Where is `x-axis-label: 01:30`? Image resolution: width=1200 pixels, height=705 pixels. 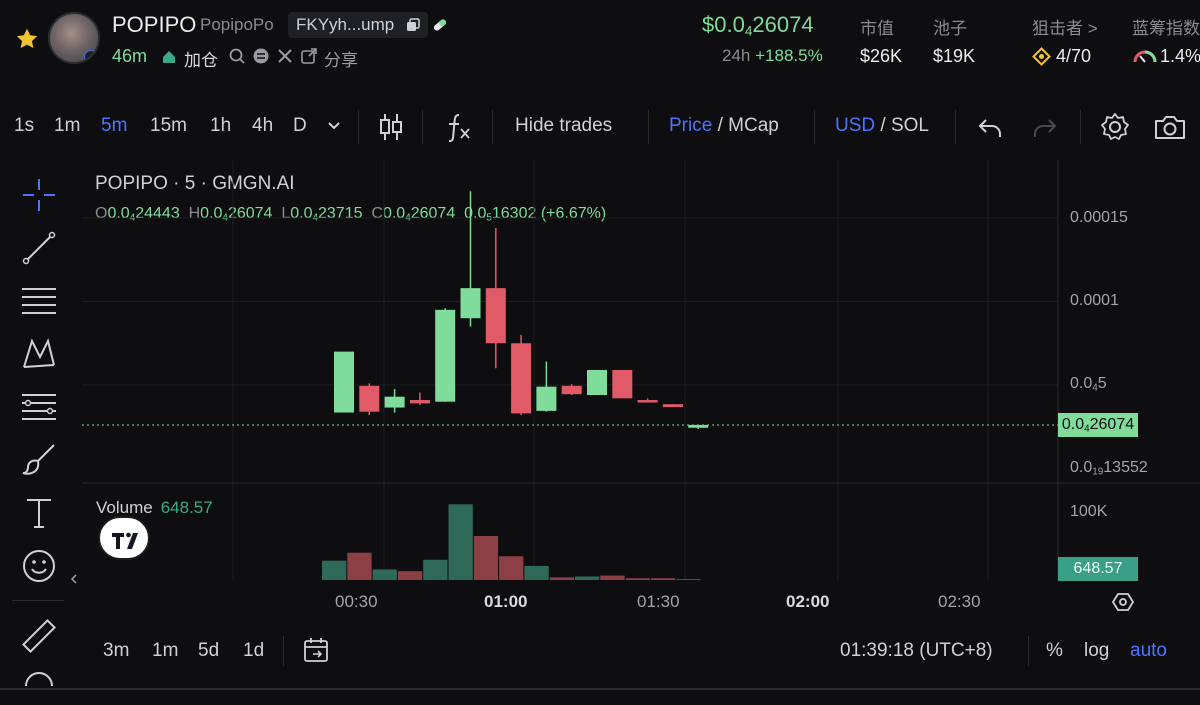
x-axis-label: 01:30 is located at coordinates (658, 601).